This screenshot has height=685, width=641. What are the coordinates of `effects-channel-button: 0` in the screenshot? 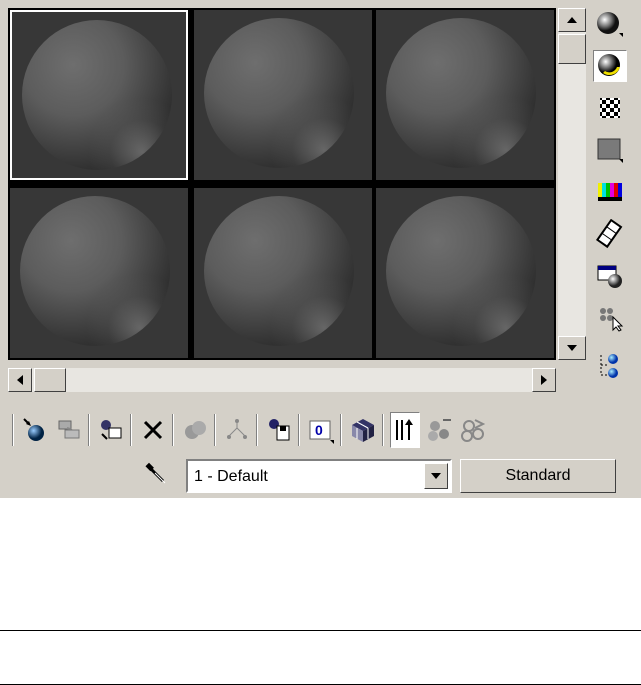 It's located at (321, 430).